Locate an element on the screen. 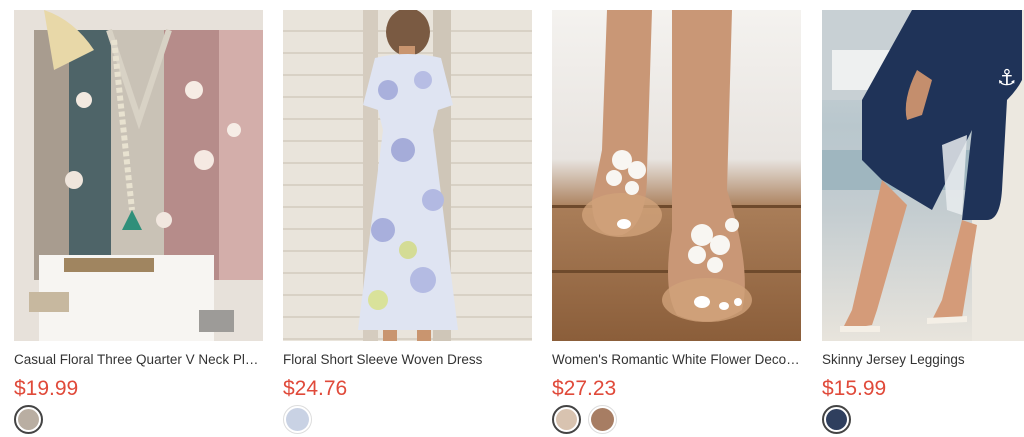  dress-photo is located at coordinates (408, 175).